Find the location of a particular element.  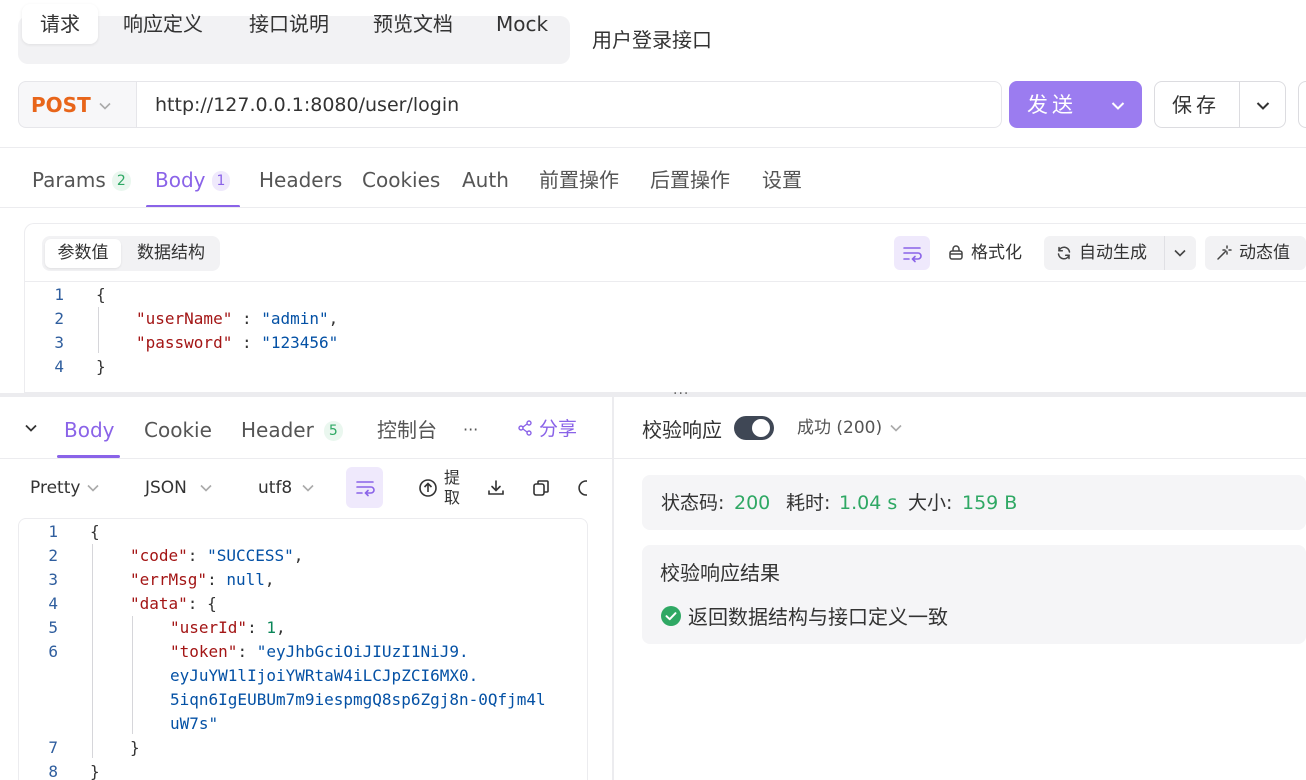

response-tab-header: Header 5 is located at coordinates (292, 430).